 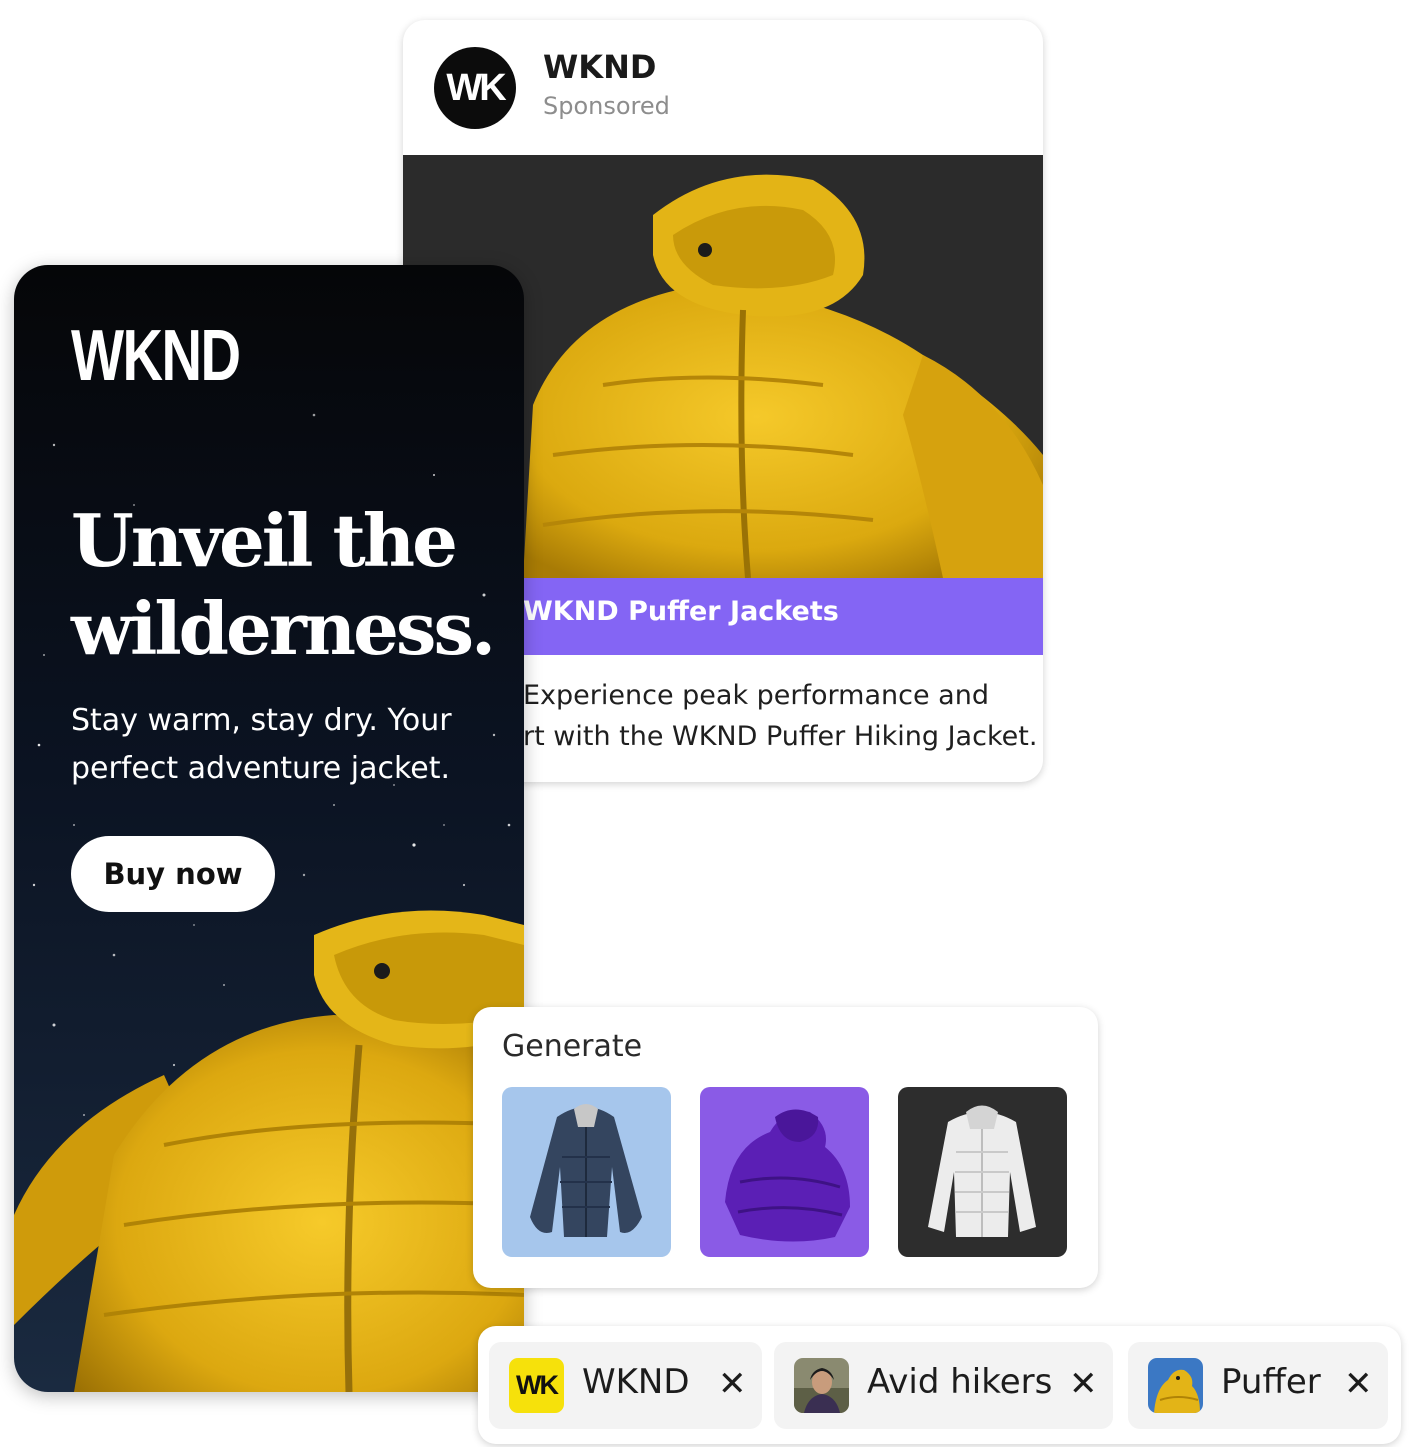 What do you see at coordinates (756, 695) in the screenshot?
I see `post-body-line: Experience peak performance and` at bounding box center [756, 695].